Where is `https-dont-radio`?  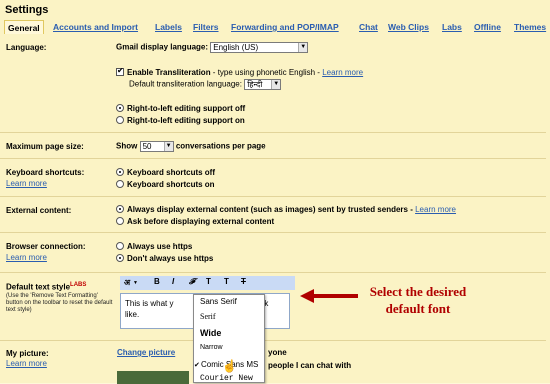
https-dont-radio is located at coordinates (120, 258).